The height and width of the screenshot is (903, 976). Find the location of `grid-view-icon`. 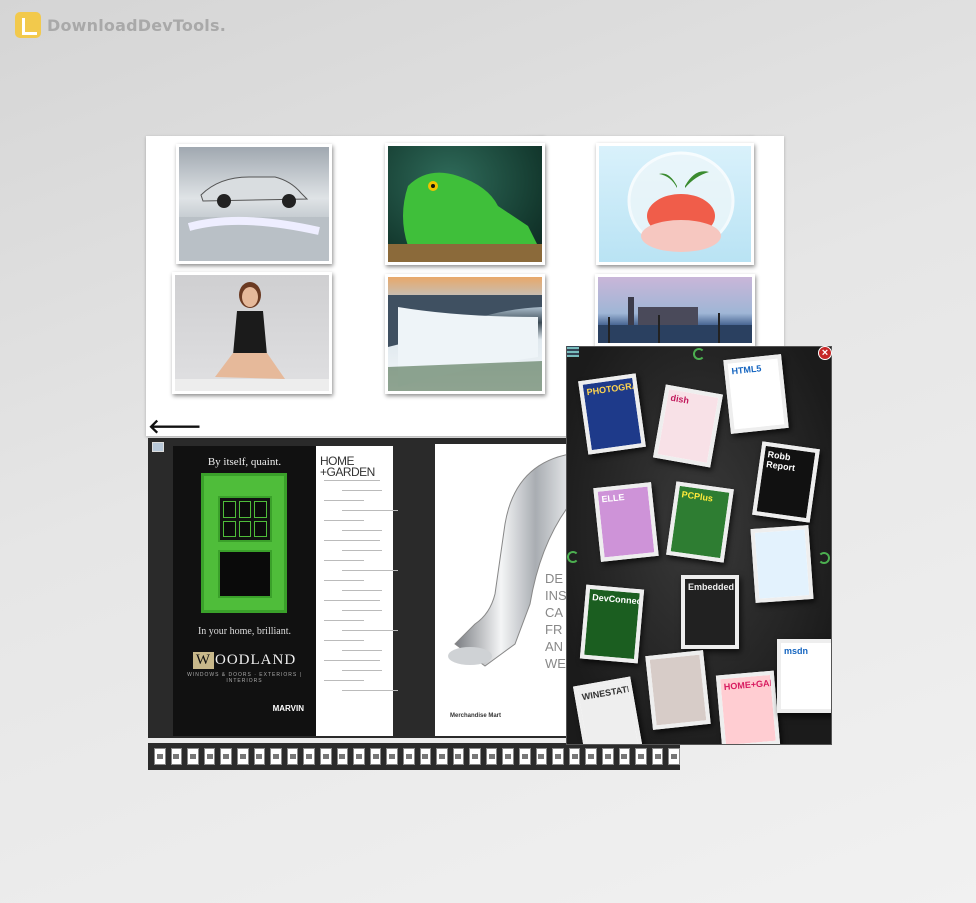

grid-view-icon is located at coordinates (573, 351).